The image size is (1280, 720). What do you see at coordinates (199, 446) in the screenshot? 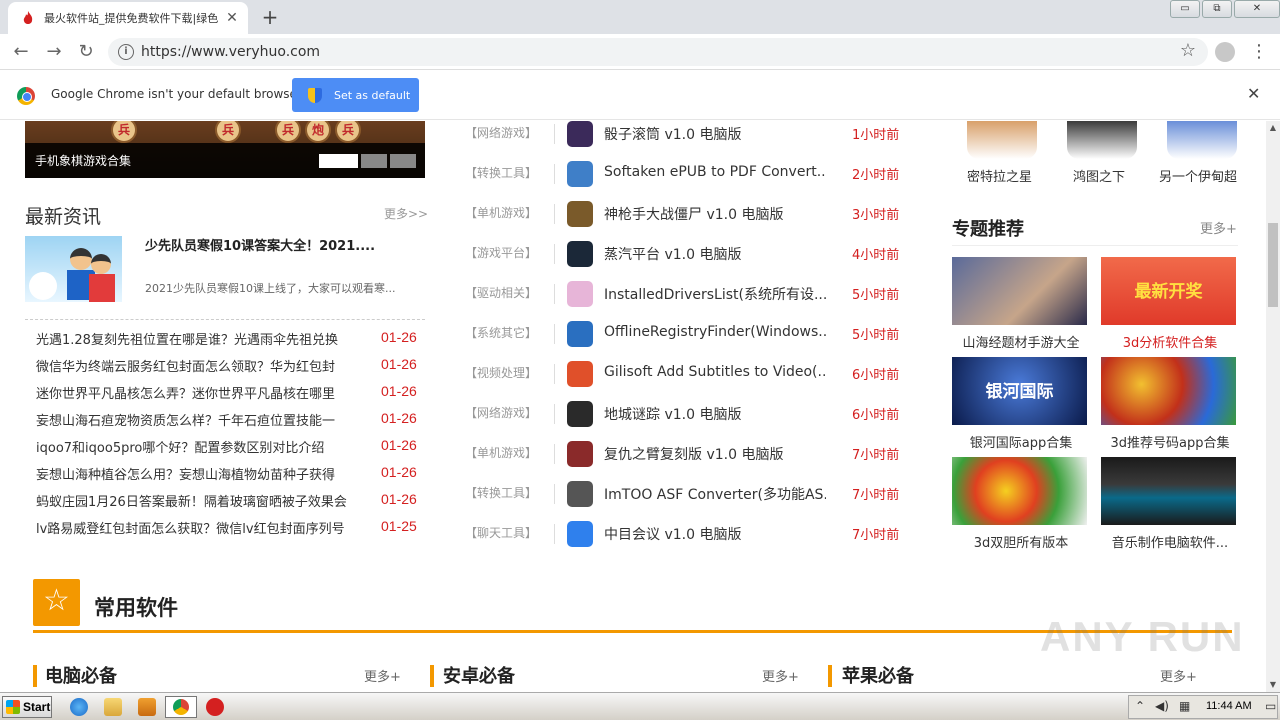
I see `news-item-title: iqoo7和iqoo5pro哪个好？配置参数区别对比介绍` at bounding box center [199, 446].